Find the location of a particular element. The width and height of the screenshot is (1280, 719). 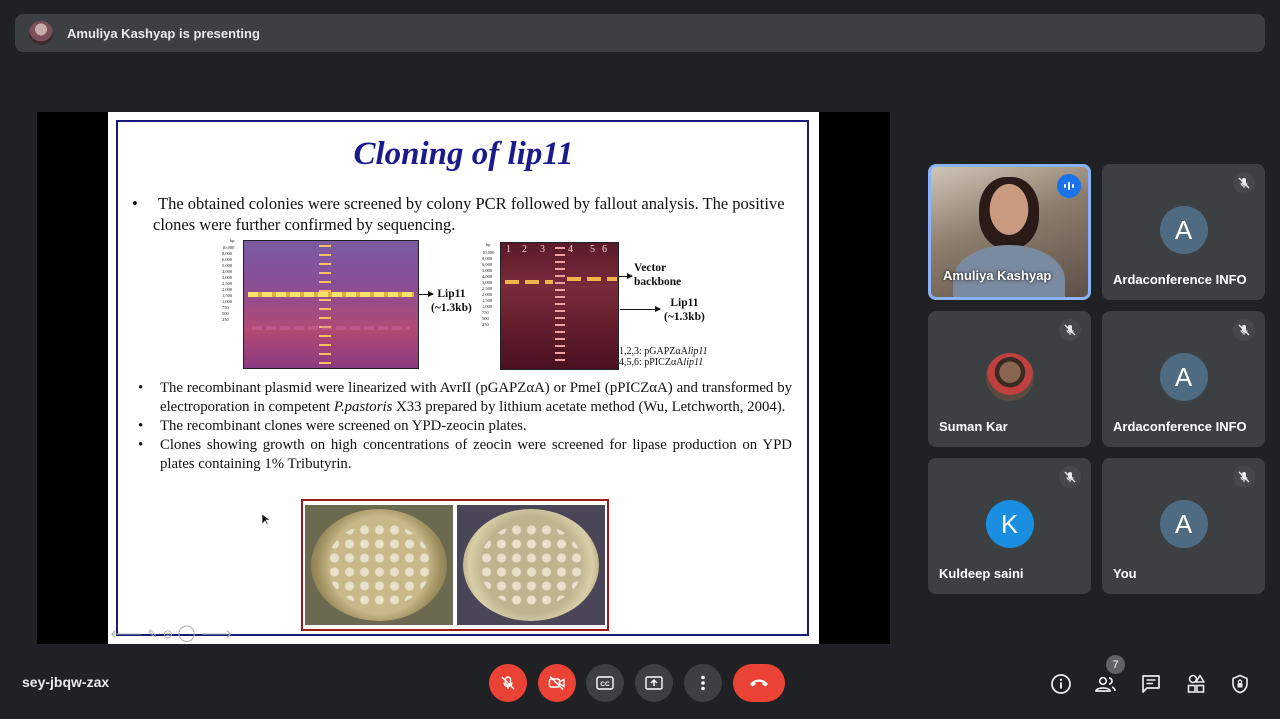

presenter-avatar is located at coordinates (41, 33).